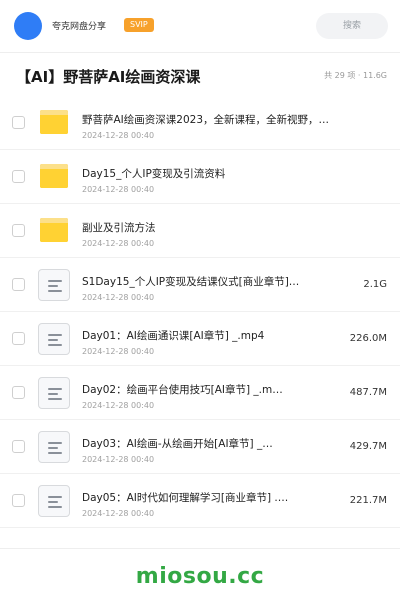 The width and height of the screenshot is (400, 600). I want to click on search-input: 搜索, so click(352, 26).